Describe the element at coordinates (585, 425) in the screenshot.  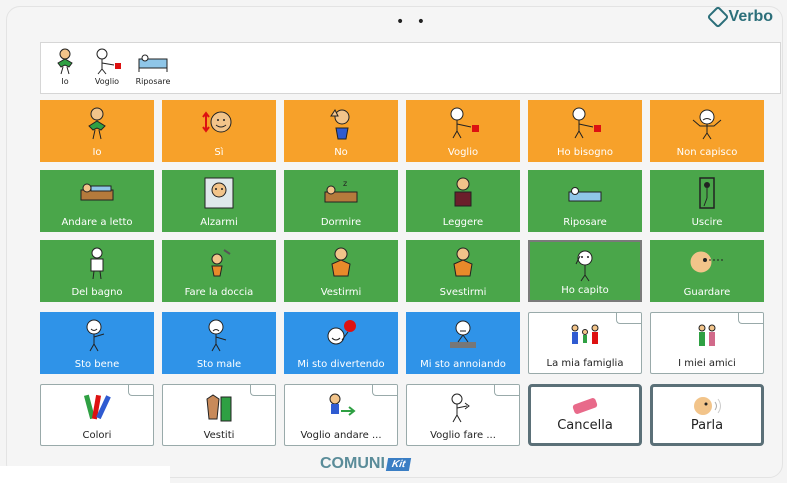
I see `cell-label: Cancella` at that location.